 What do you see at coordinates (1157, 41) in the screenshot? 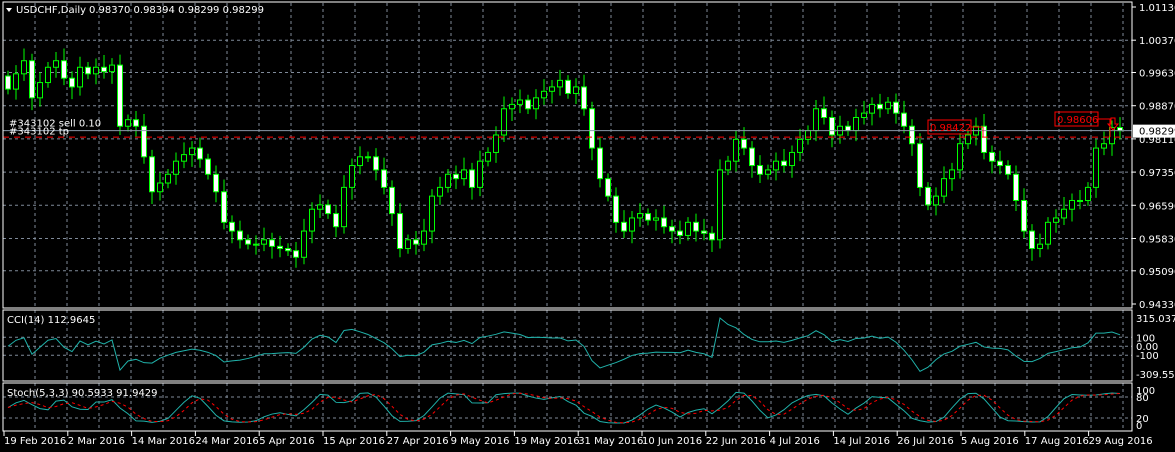
I see `price-axis-label: 1.00370` at bounding box center [1157, 41].